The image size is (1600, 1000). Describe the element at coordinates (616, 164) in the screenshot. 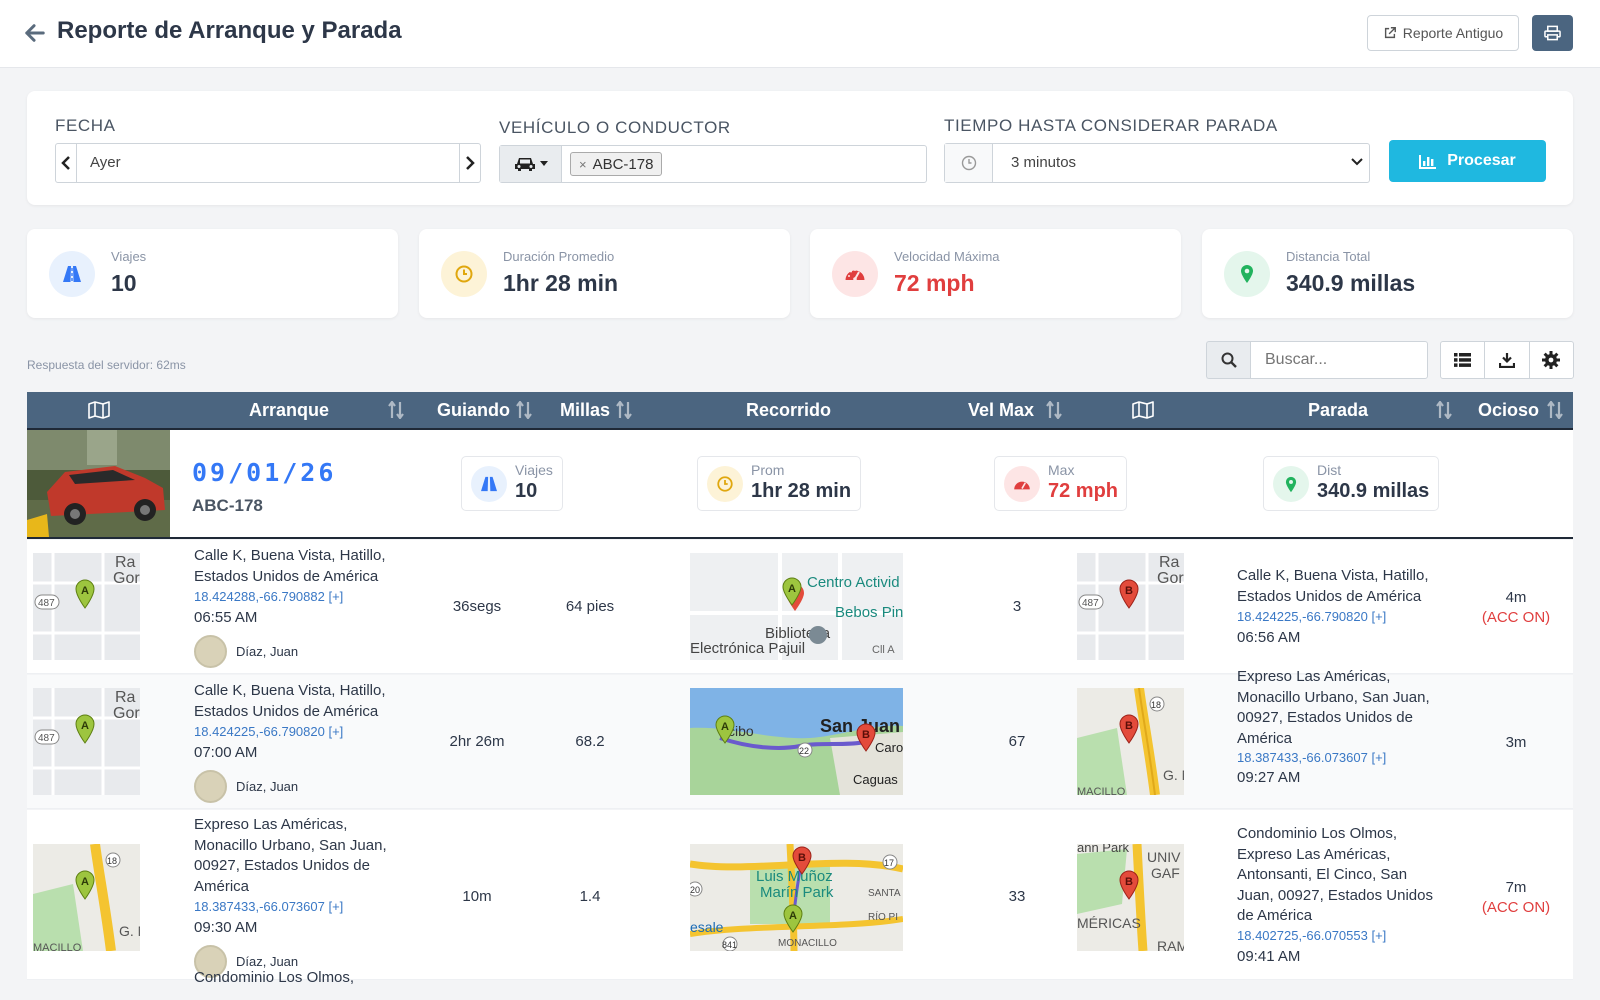

I see `vehicle-tag: × ABC-178` at that location.